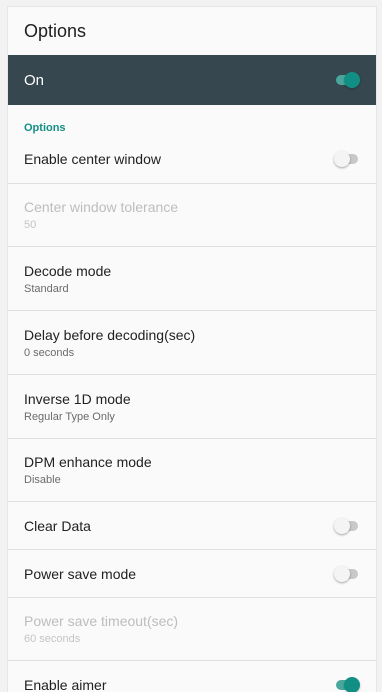 This screenshot has height=692, width=382. I want to click on pref-summary: 0 seconds, so click(49, 352).